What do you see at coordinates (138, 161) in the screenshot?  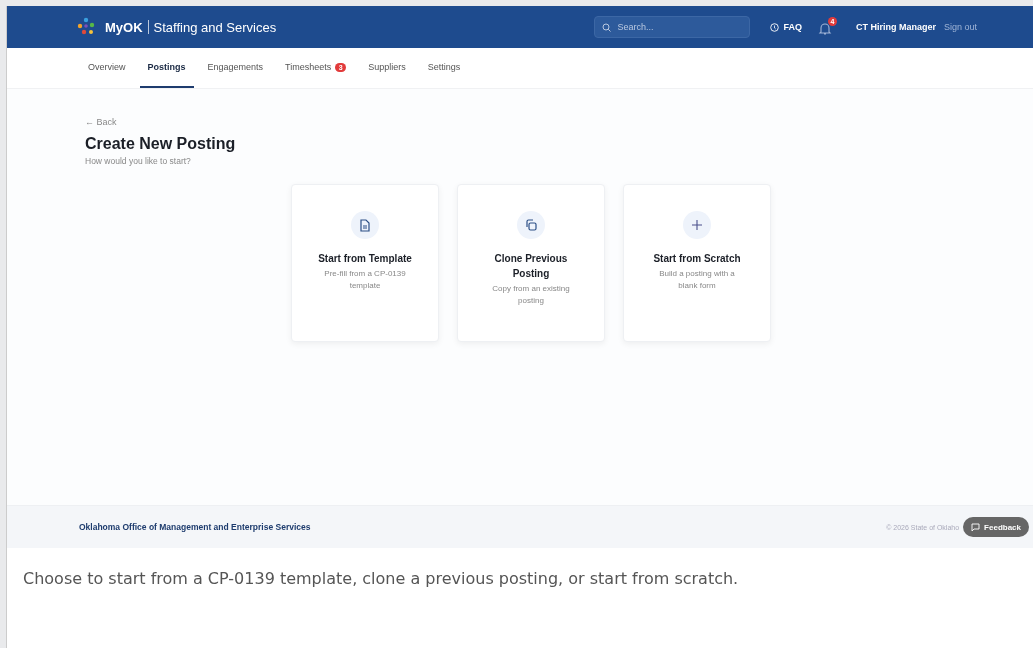 I see `page-subheading: How would you like to start?` at bounding box center [138, 161].